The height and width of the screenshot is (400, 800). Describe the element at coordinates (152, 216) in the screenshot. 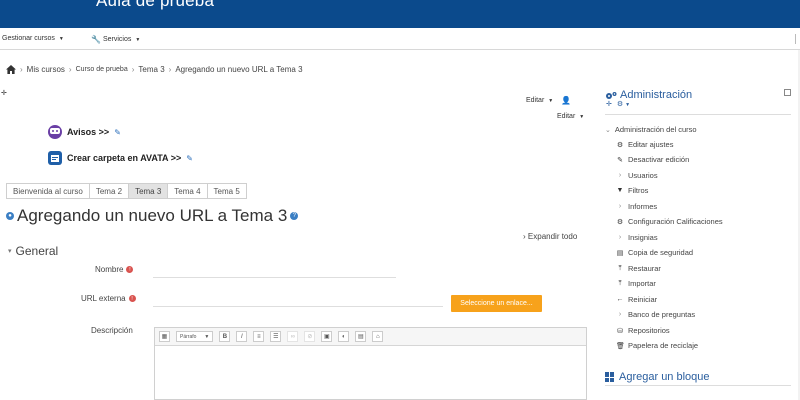

I see `page-heading: ● Agregando un nuevo URL a Tema 3 ?` at that location.